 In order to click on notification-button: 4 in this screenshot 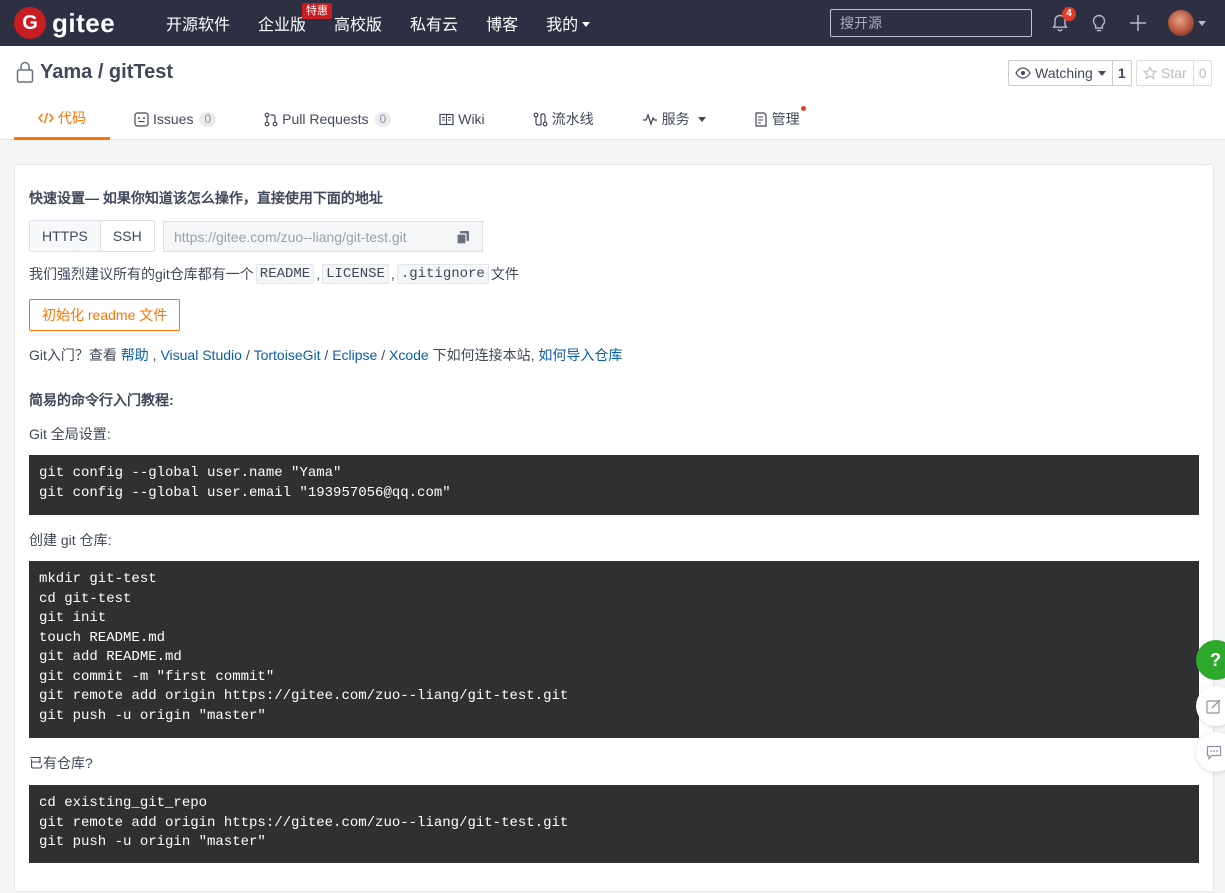, I will do `click(1062, 20)`.